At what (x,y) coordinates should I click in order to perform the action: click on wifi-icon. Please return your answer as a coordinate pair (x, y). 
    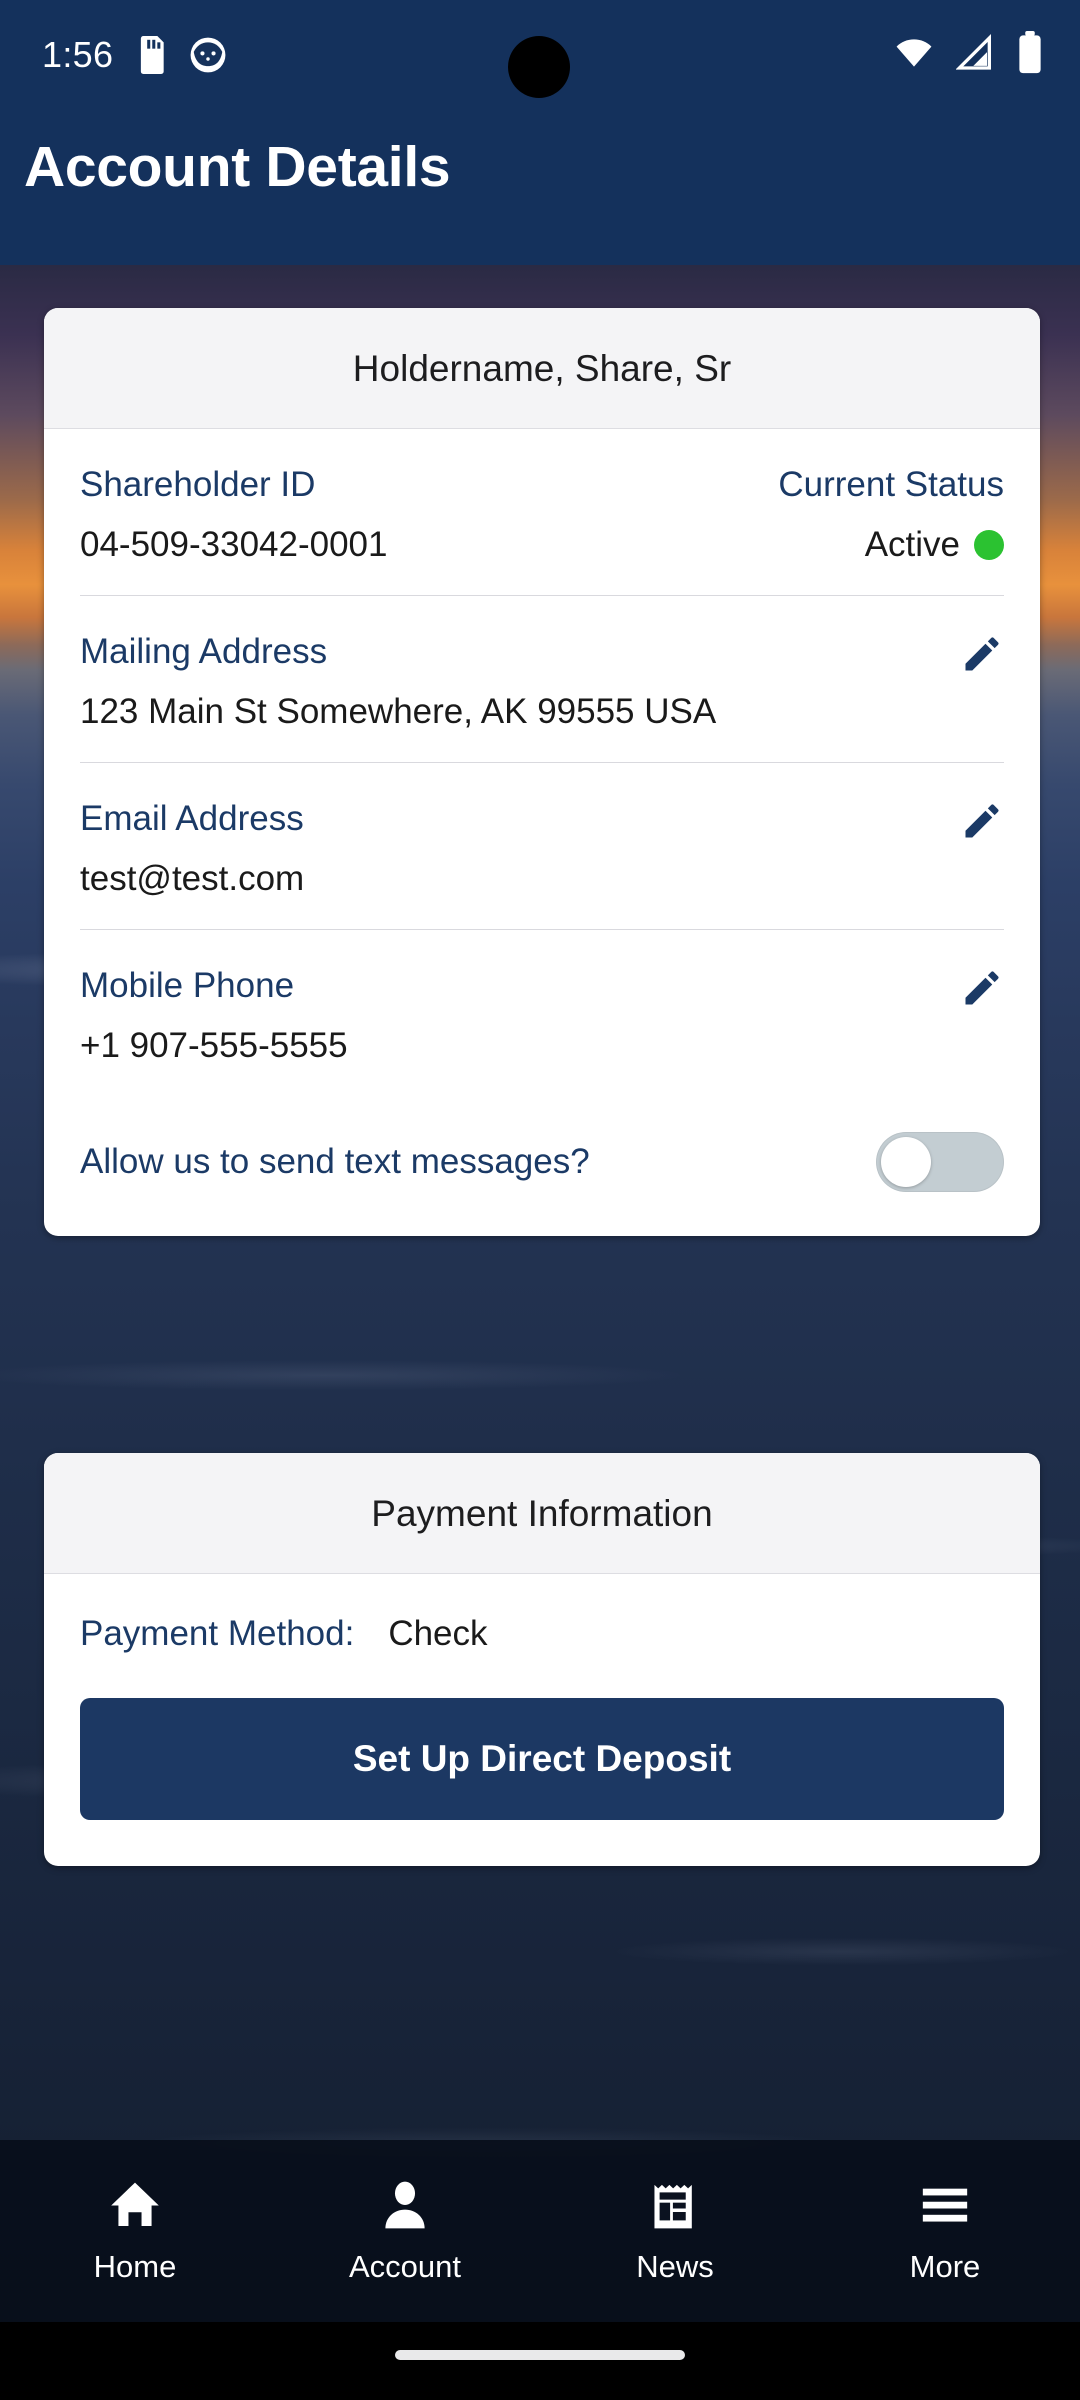
    Looking at the image, I should click on (914, 55).